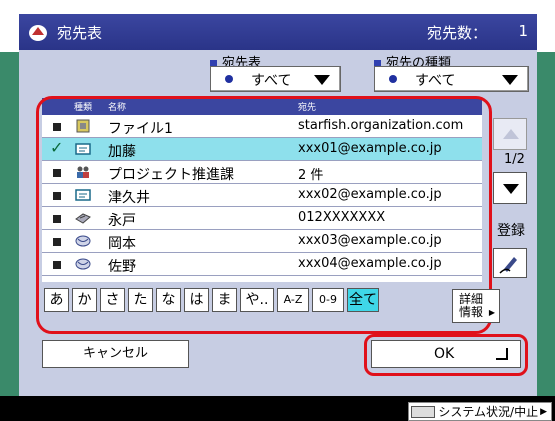 Image resolution: width=555 pixels, height=421 pixels. I want to click on titlebar: 宛先表 宛先数： 1, so click(278, 32).